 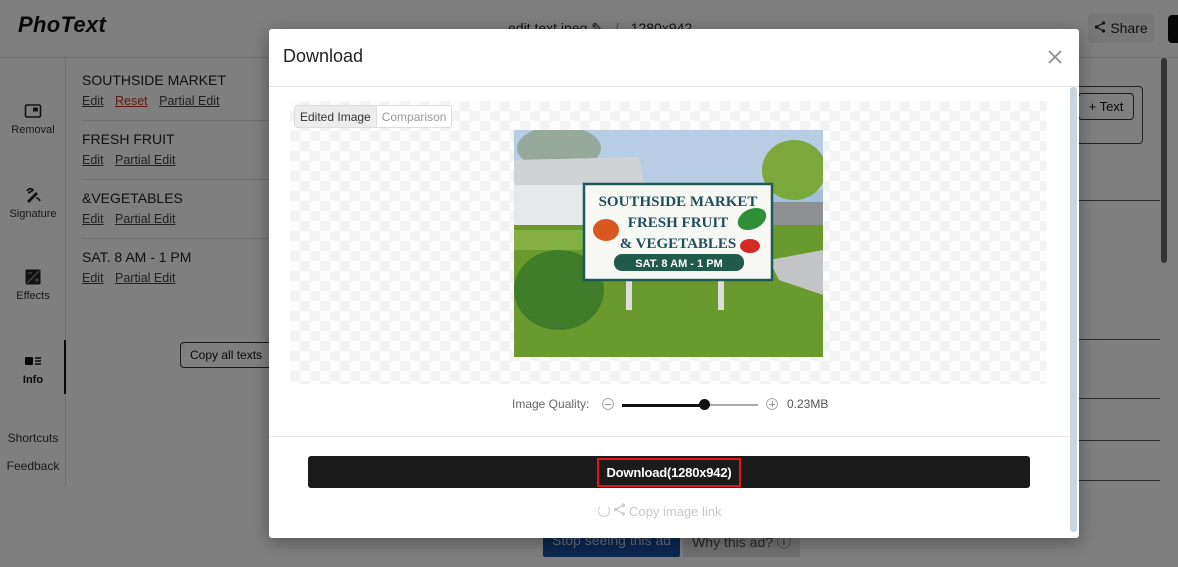 What do you see at coordinates (678, 264) in the screenshot?
I see `sign-line: SAT. 8 AM - 1 PM` at bounding box center [678, 264].